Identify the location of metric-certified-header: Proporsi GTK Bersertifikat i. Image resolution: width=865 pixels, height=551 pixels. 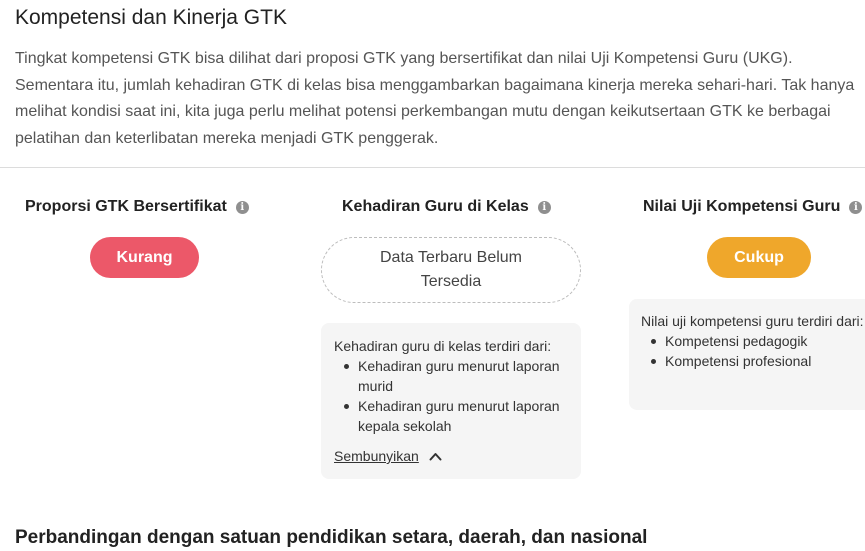
(137, 207).